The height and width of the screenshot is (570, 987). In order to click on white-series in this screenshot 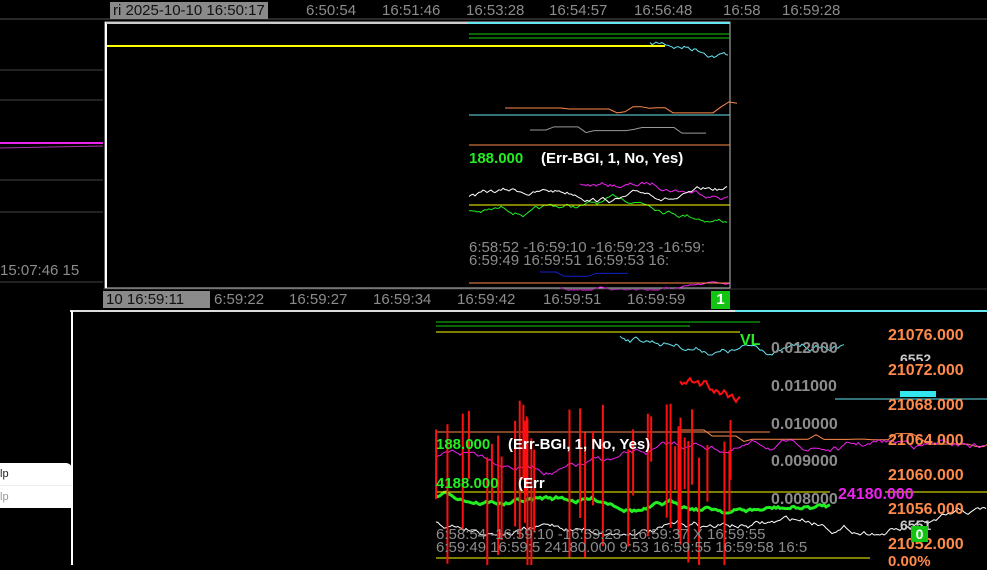, I will do `click(598, 194)`.